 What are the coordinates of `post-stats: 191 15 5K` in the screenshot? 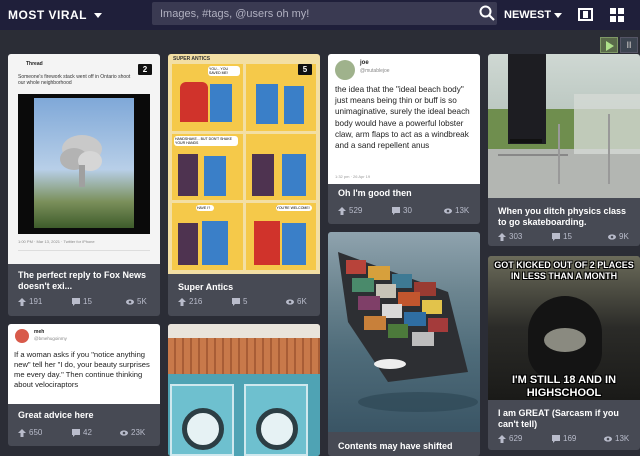 It's located at (84, 304).